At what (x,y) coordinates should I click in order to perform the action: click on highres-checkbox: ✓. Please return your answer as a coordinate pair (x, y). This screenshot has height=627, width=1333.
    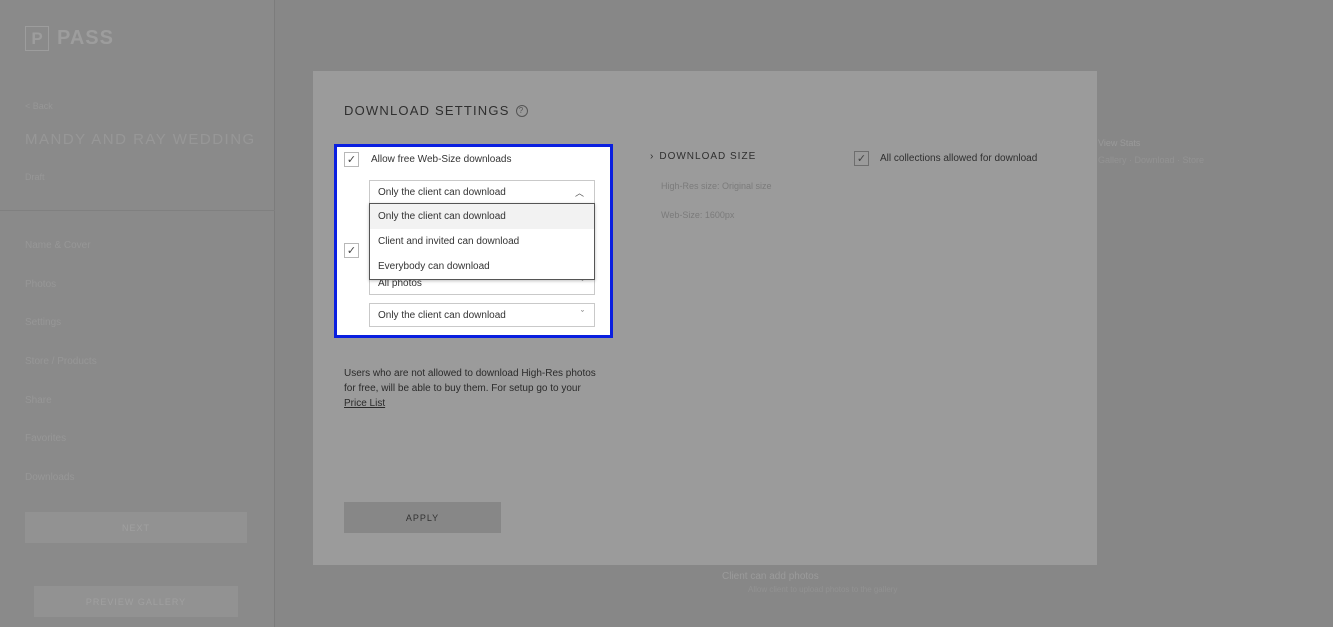
    Looking at the image, I should click on (351, 250).